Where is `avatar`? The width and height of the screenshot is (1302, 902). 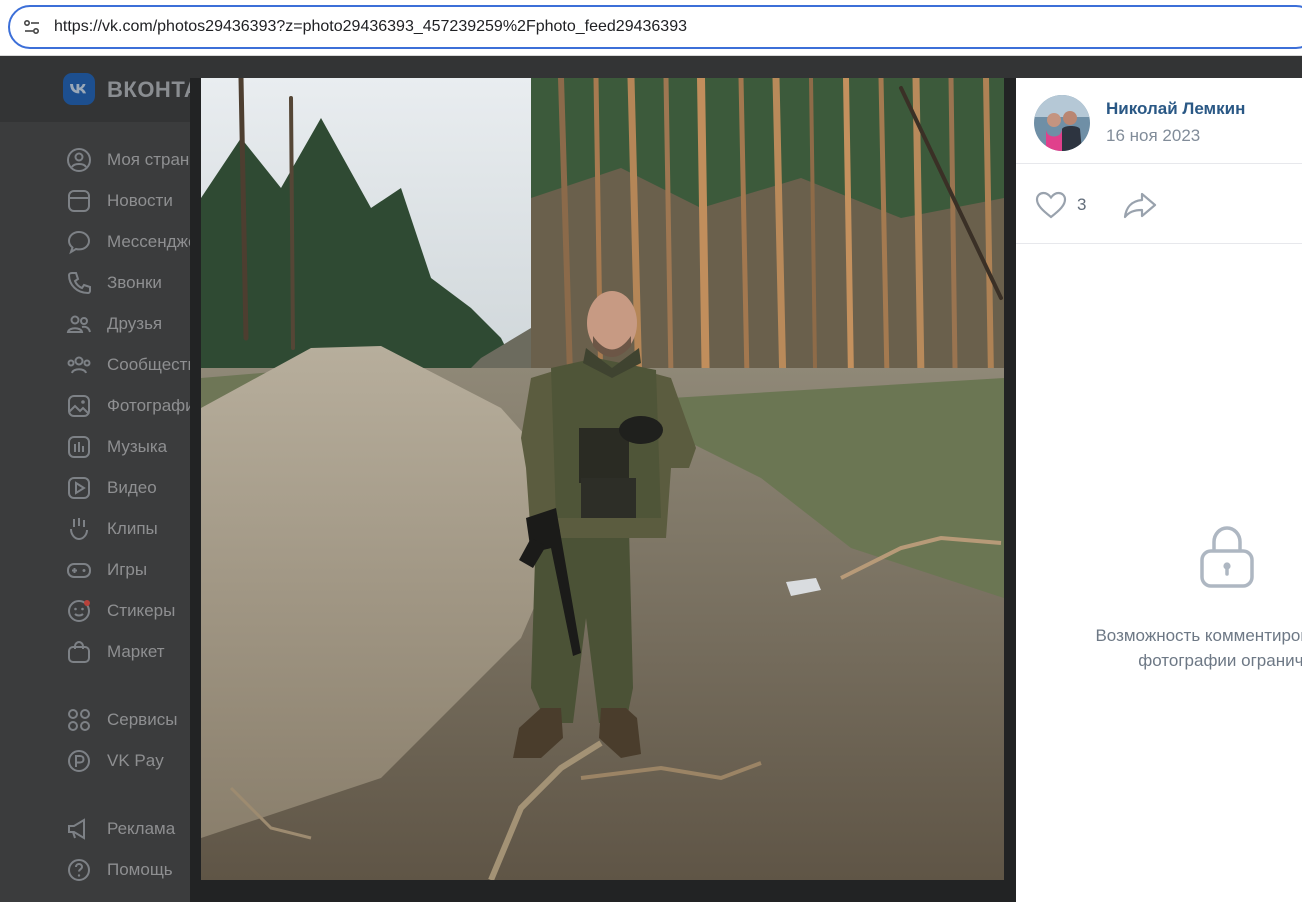
avatar is located at coordinates (1062, 123).